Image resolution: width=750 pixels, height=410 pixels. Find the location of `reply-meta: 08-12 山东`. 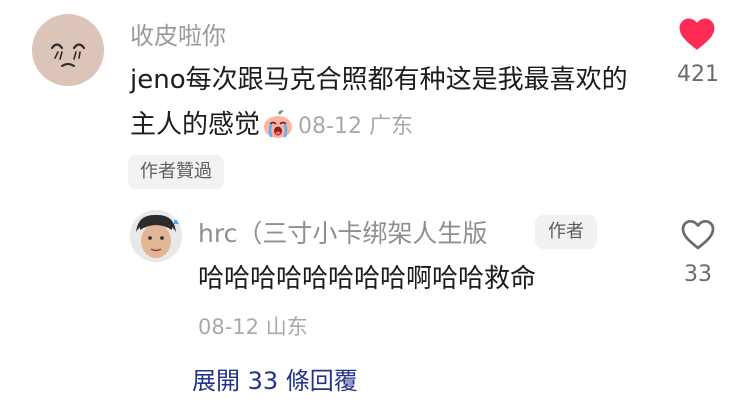

reply-meta: 08-12 山东 is located at coordinates (253, 326).